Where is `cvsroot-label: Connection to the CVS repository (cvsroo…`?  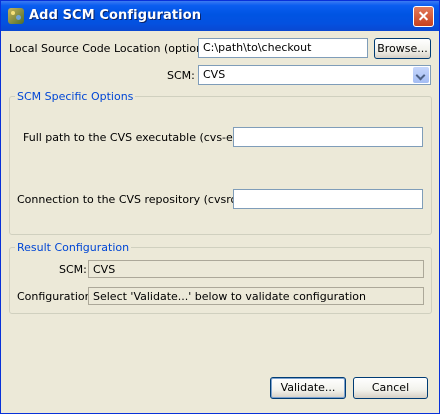 cvsroot-label: Connection to the CVS repository (cvsroo… is located at coordinates (137, 199).